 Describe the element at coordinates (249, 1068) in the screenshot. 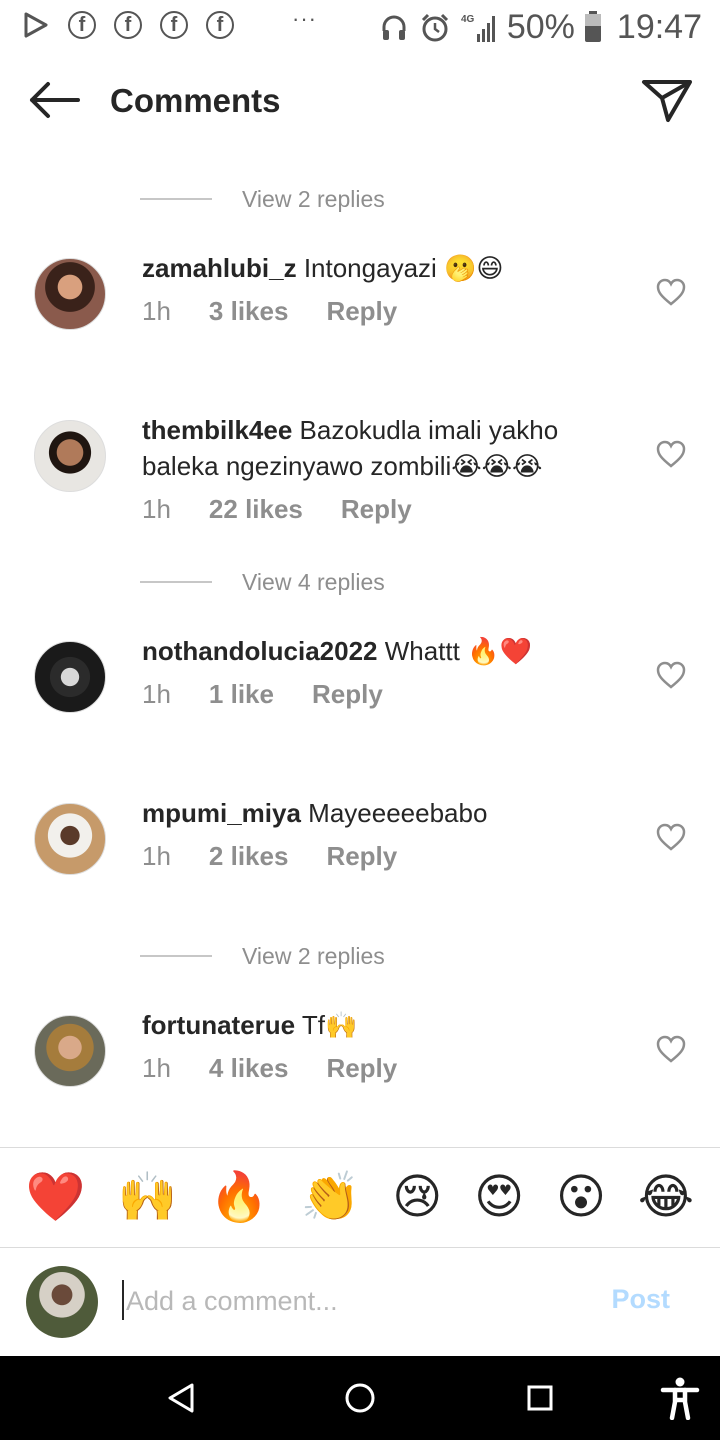

I see `comment-likes: 4 likes` at that location.